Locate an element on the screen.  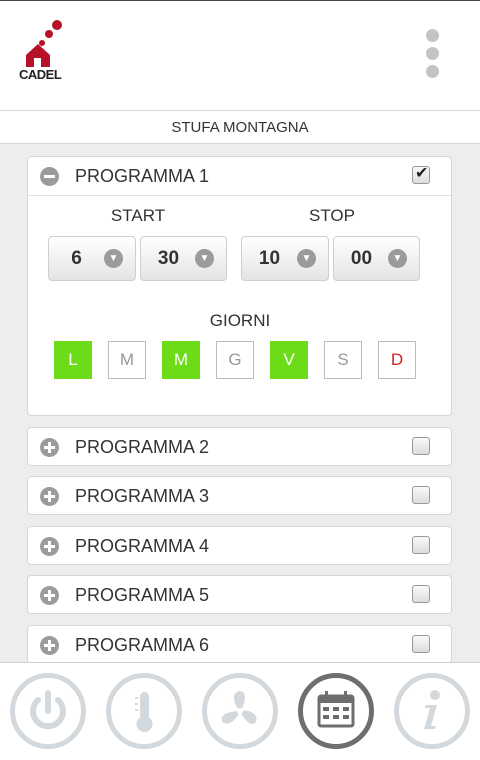
nav-info-button is located at coordinates (432, 711).